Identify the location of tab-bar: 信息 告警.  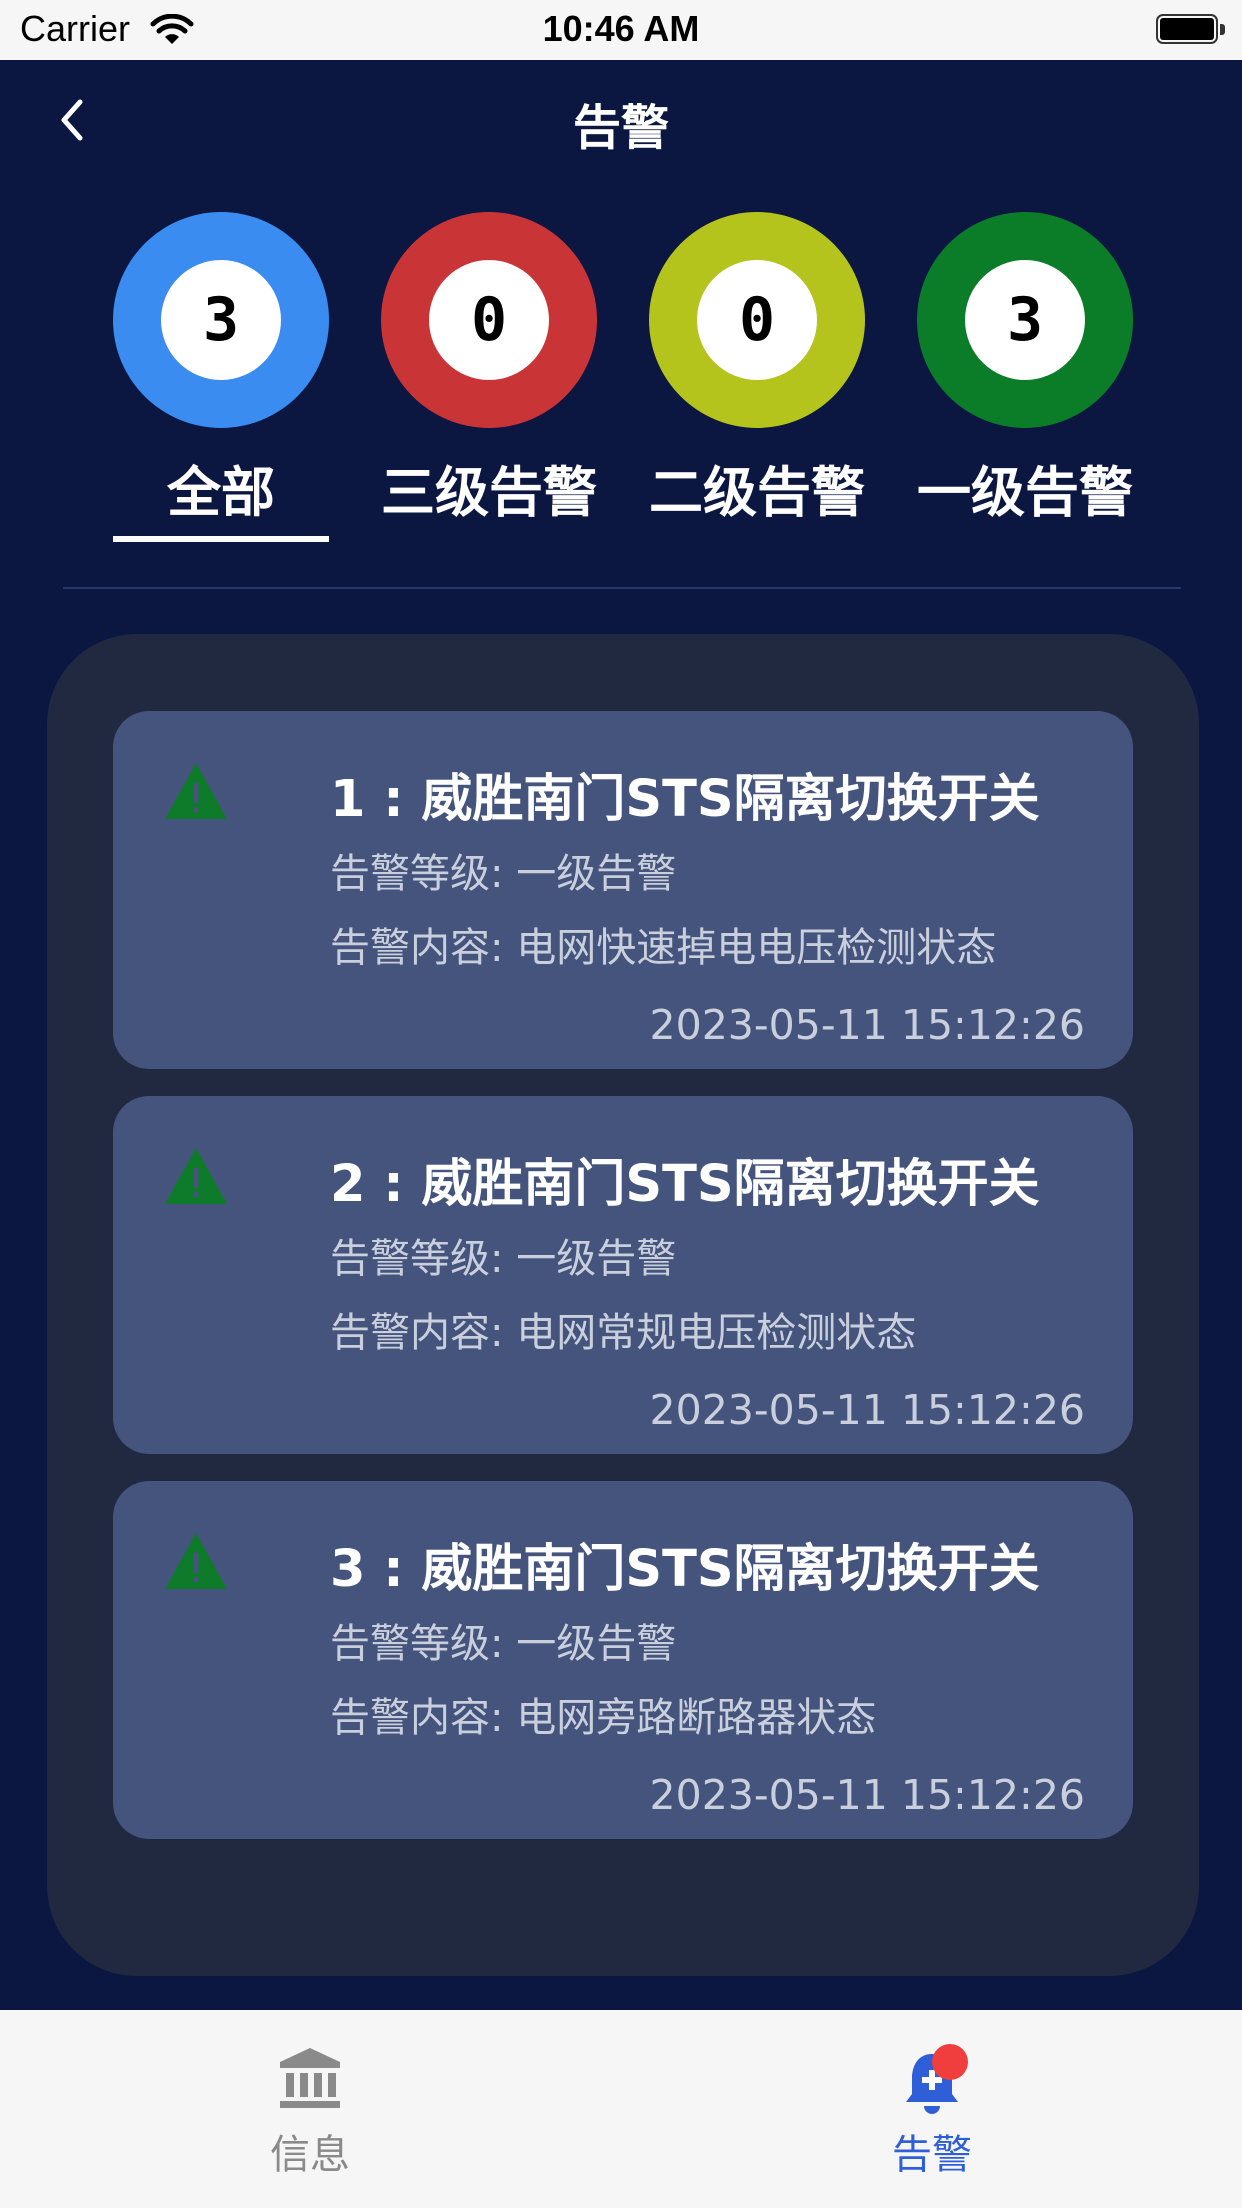
(621, 2109).